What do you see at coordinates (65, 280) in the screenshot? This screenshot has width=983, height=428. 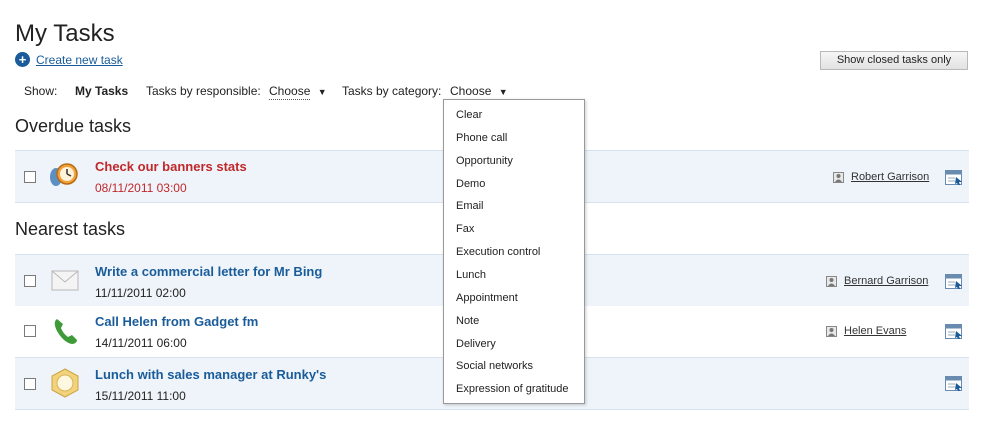 I see `envelope-icon` at bounding box center [65, 280].